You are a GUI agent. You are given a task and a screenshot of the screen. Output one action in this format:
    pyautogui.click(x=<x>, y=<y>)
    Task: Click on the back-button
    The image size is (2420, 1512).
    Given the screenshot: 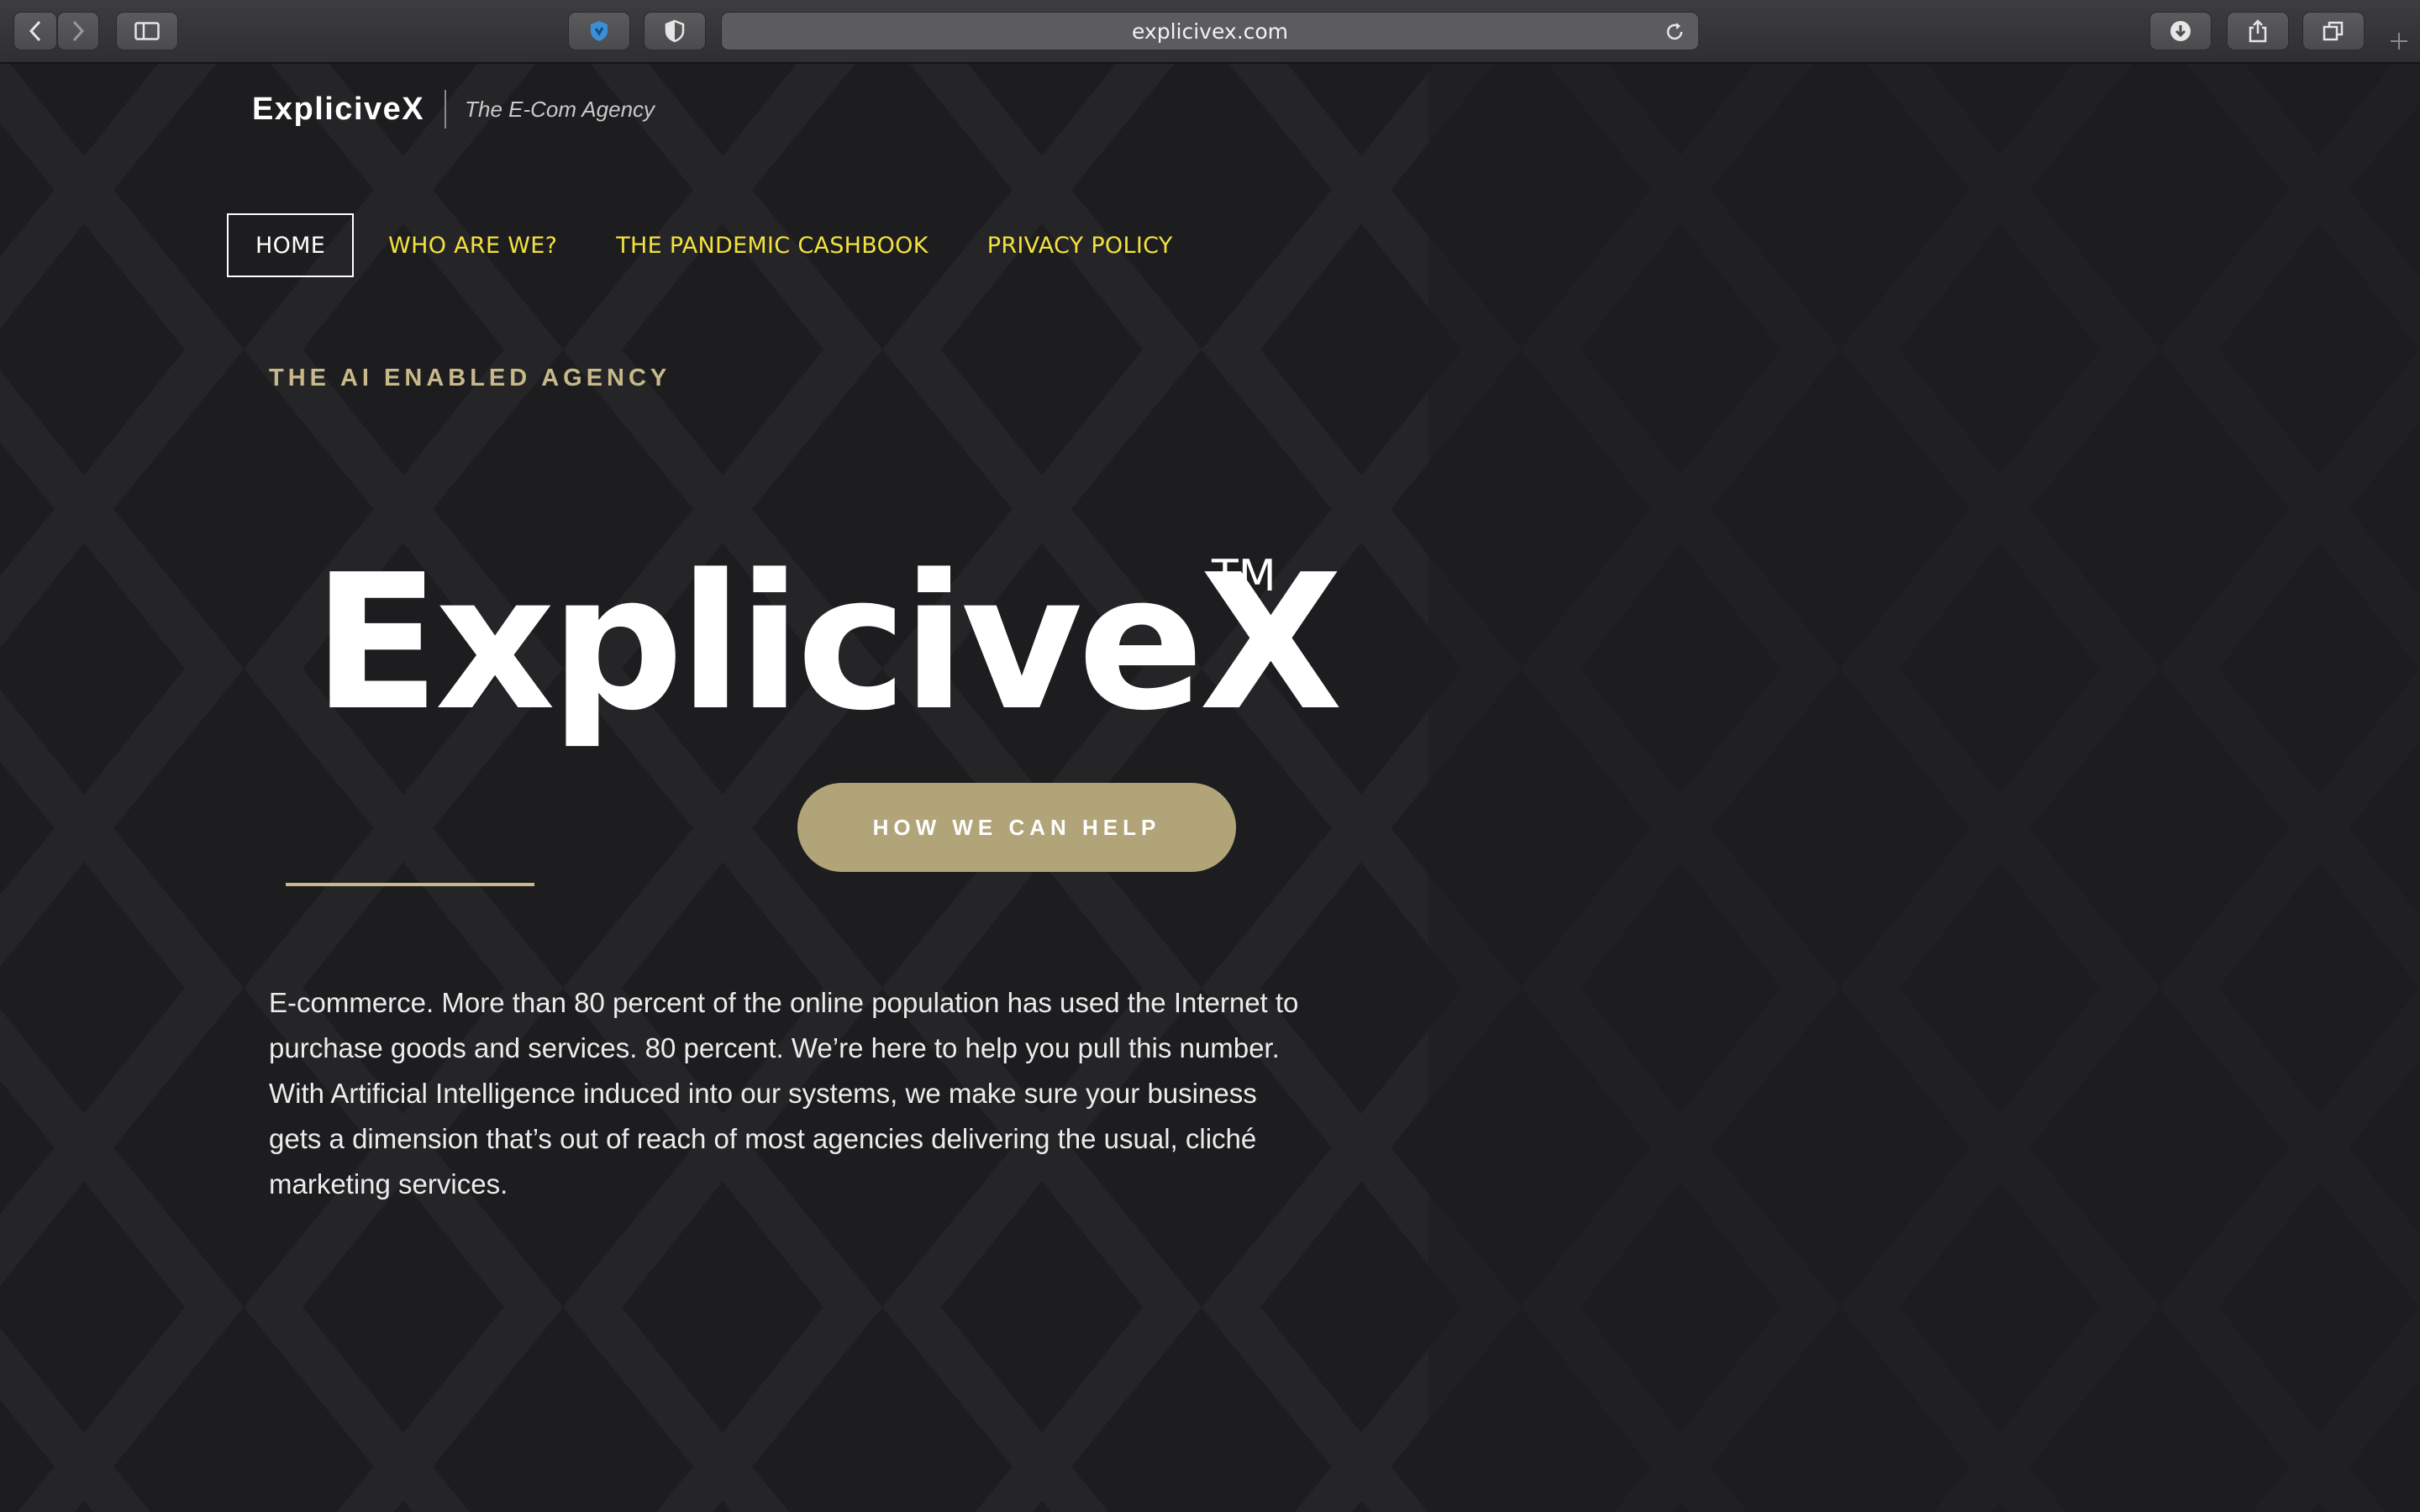 What is the action you would take?
    pyautogui.click(x=35, y=31)
    